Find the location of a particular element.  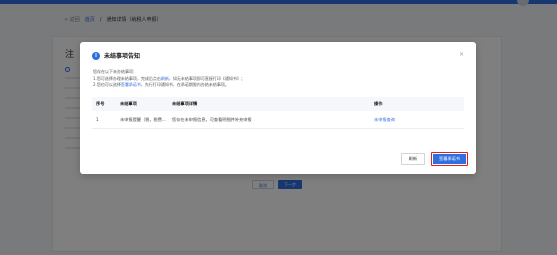

cell-no: 1 is located at coordinates (97, 119).